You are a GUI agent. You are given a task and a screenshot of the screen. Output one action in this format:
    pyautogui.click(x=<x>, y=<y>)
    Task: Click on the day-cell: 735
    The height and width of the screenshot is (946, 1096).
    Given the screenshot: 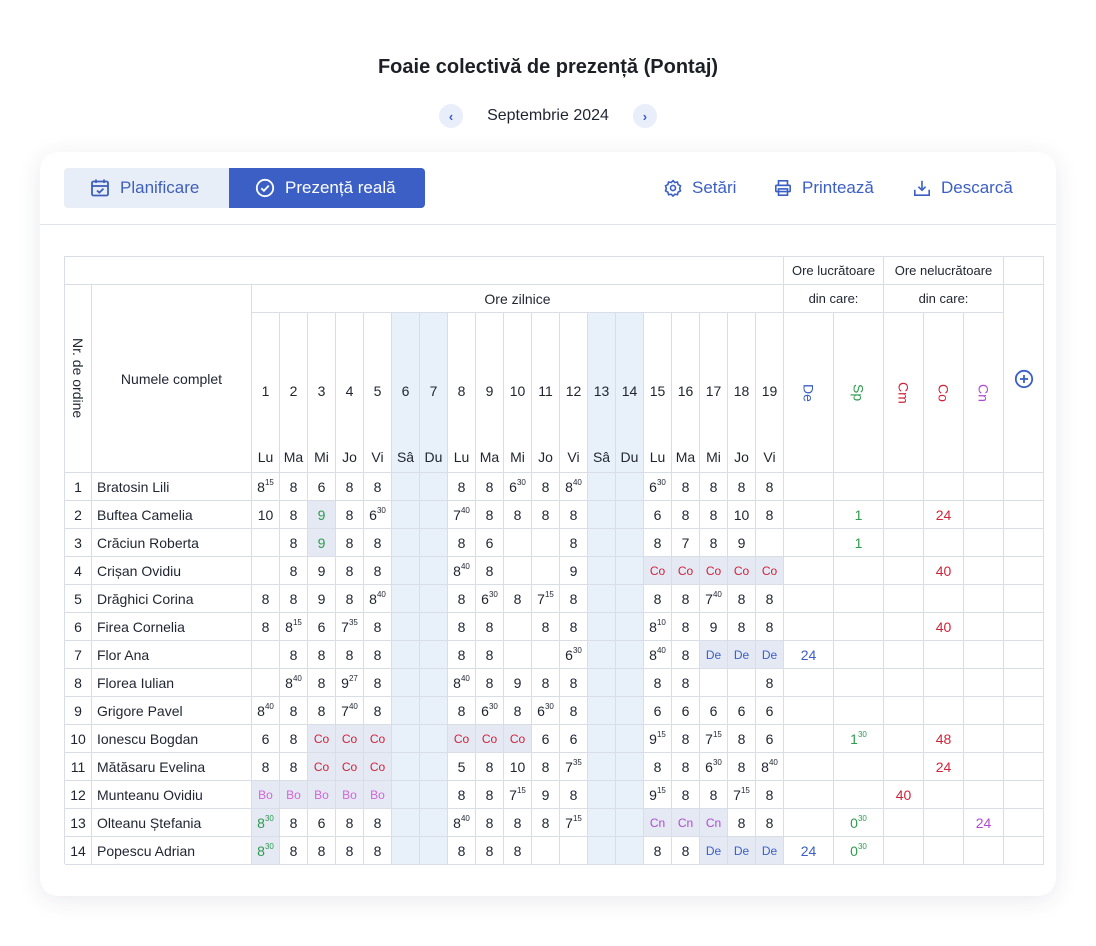 What is the action you would take?
    pyautogui.click(x=350, y=627)
    